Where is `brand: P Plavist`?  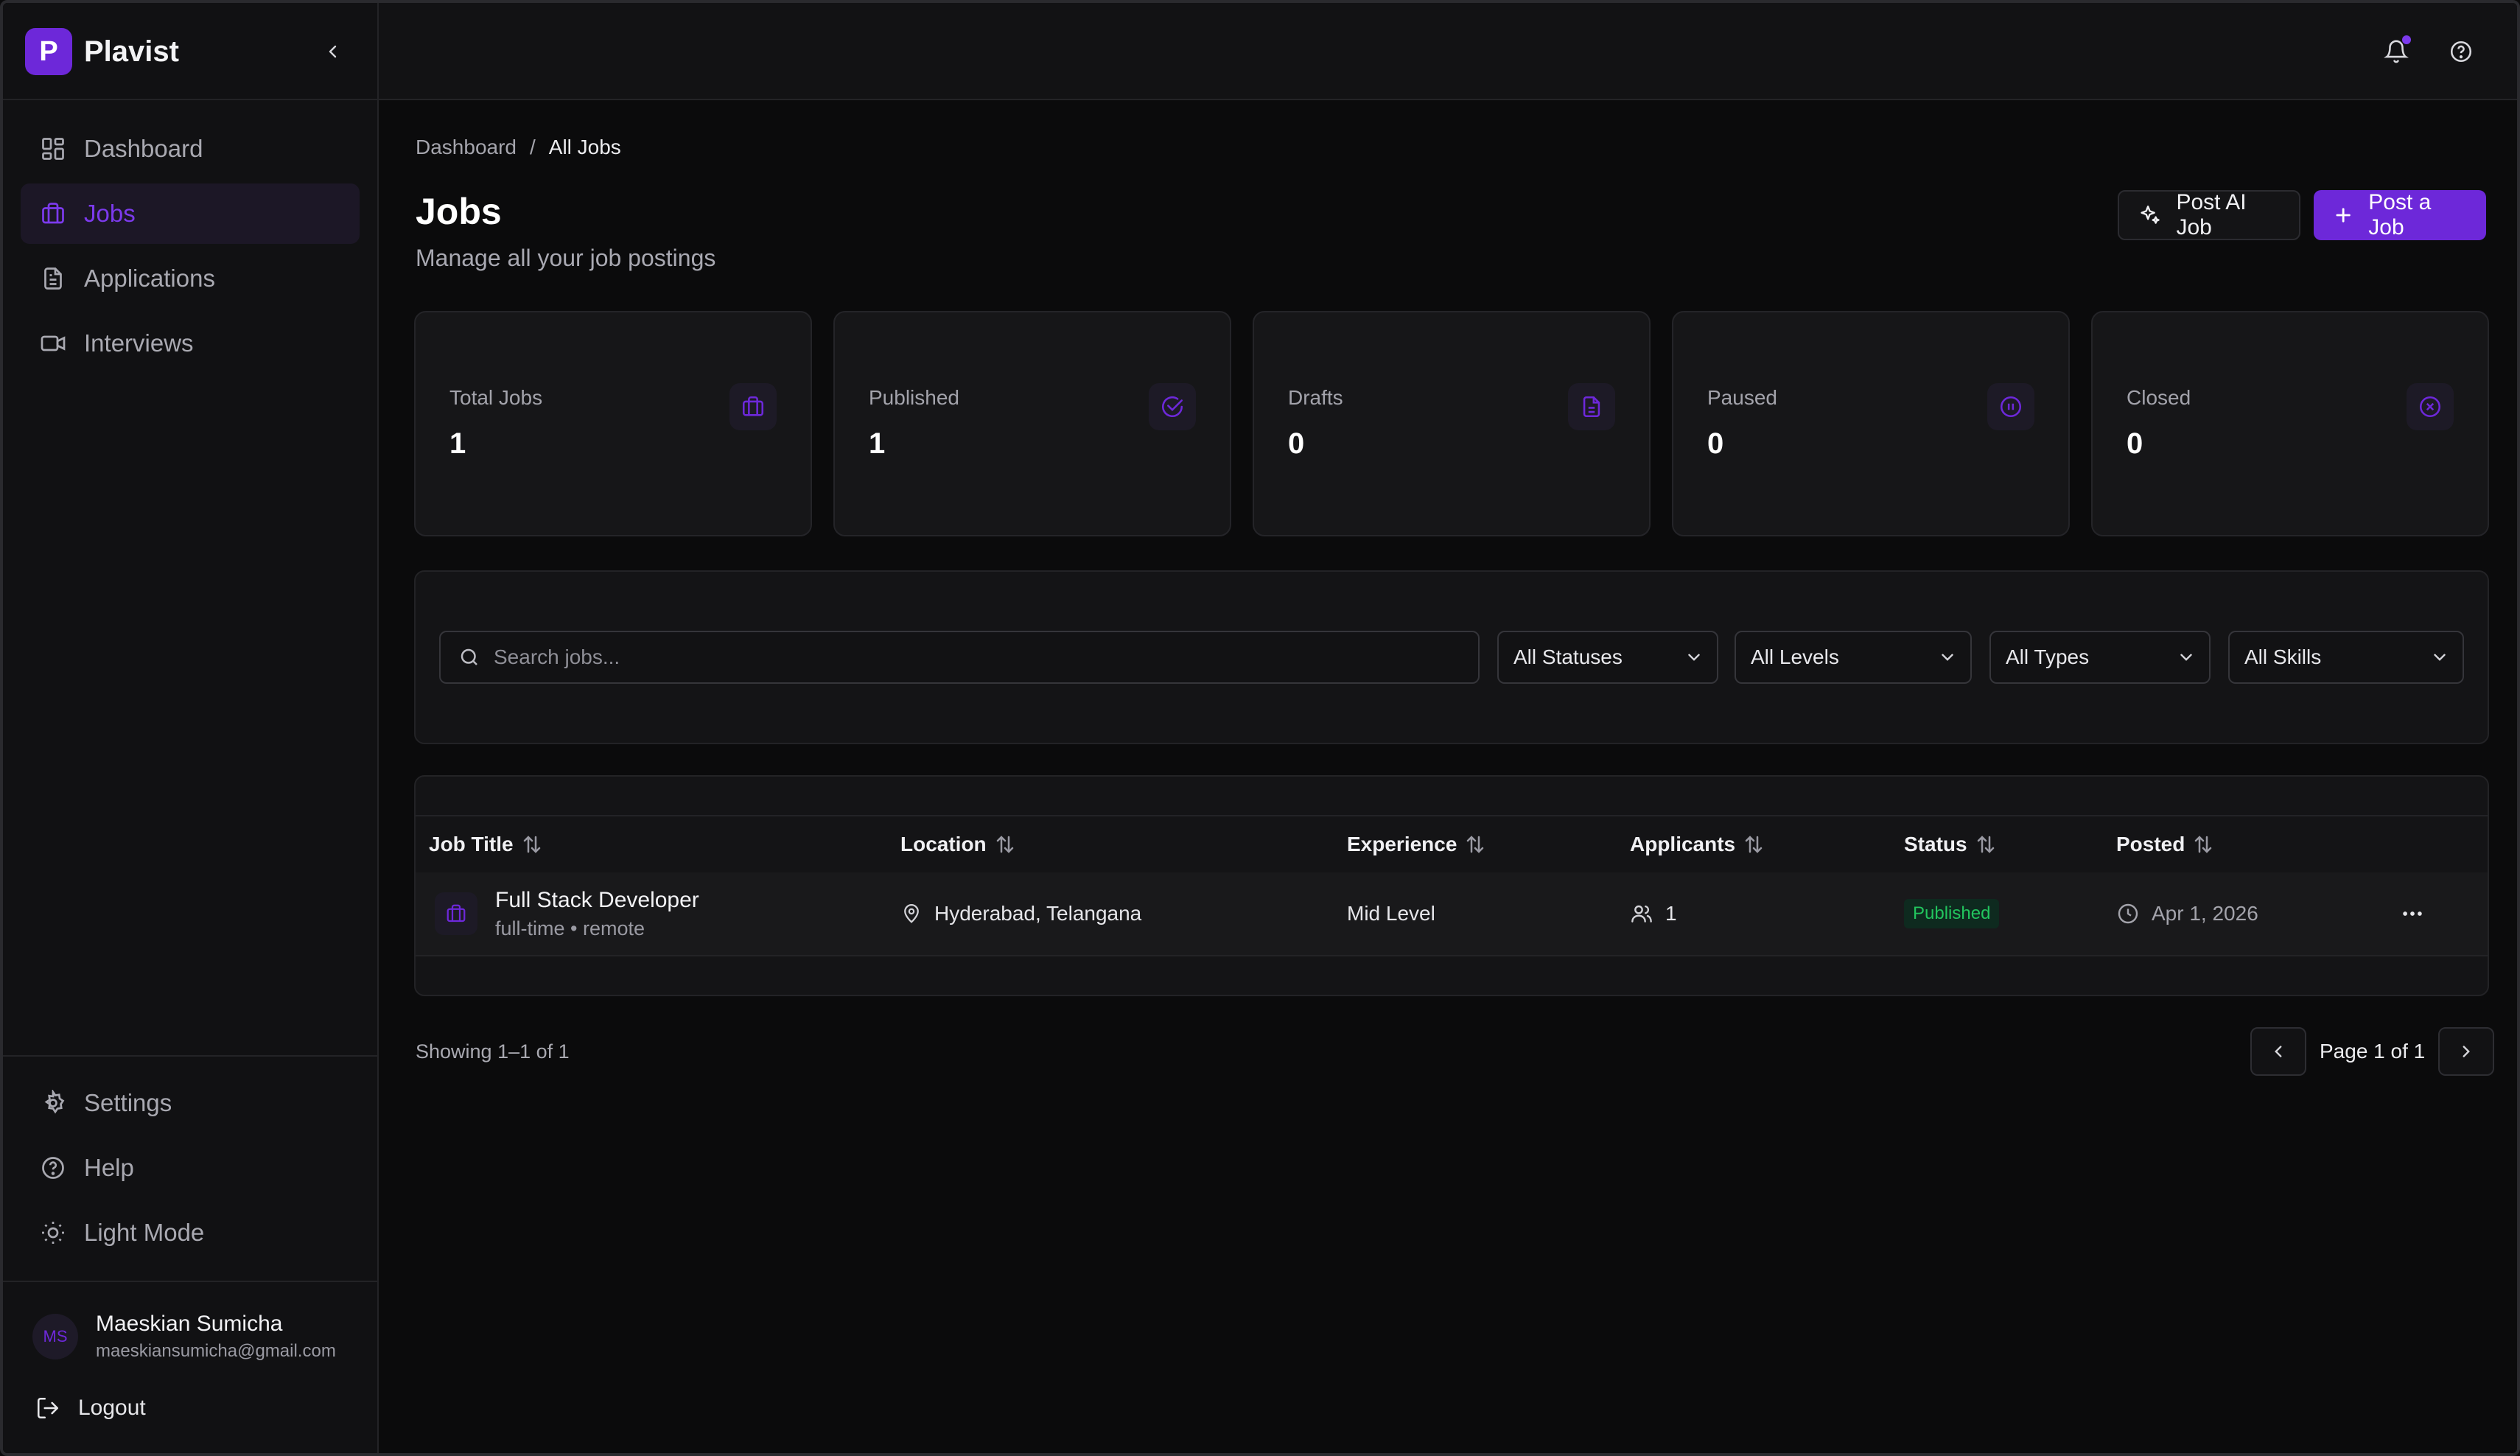
brand: P Plavist is located at coordinates (102, 52).